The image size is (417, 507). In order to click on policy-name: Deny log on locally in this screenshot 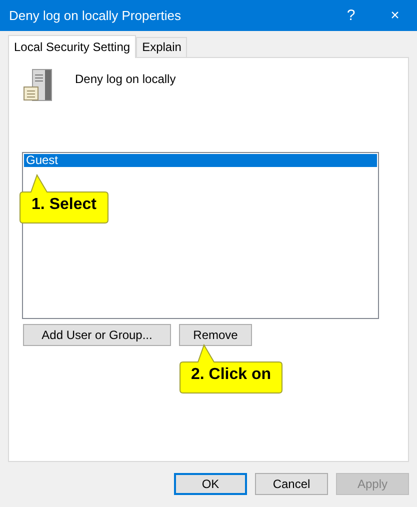, I will do `click(125, 80)`.